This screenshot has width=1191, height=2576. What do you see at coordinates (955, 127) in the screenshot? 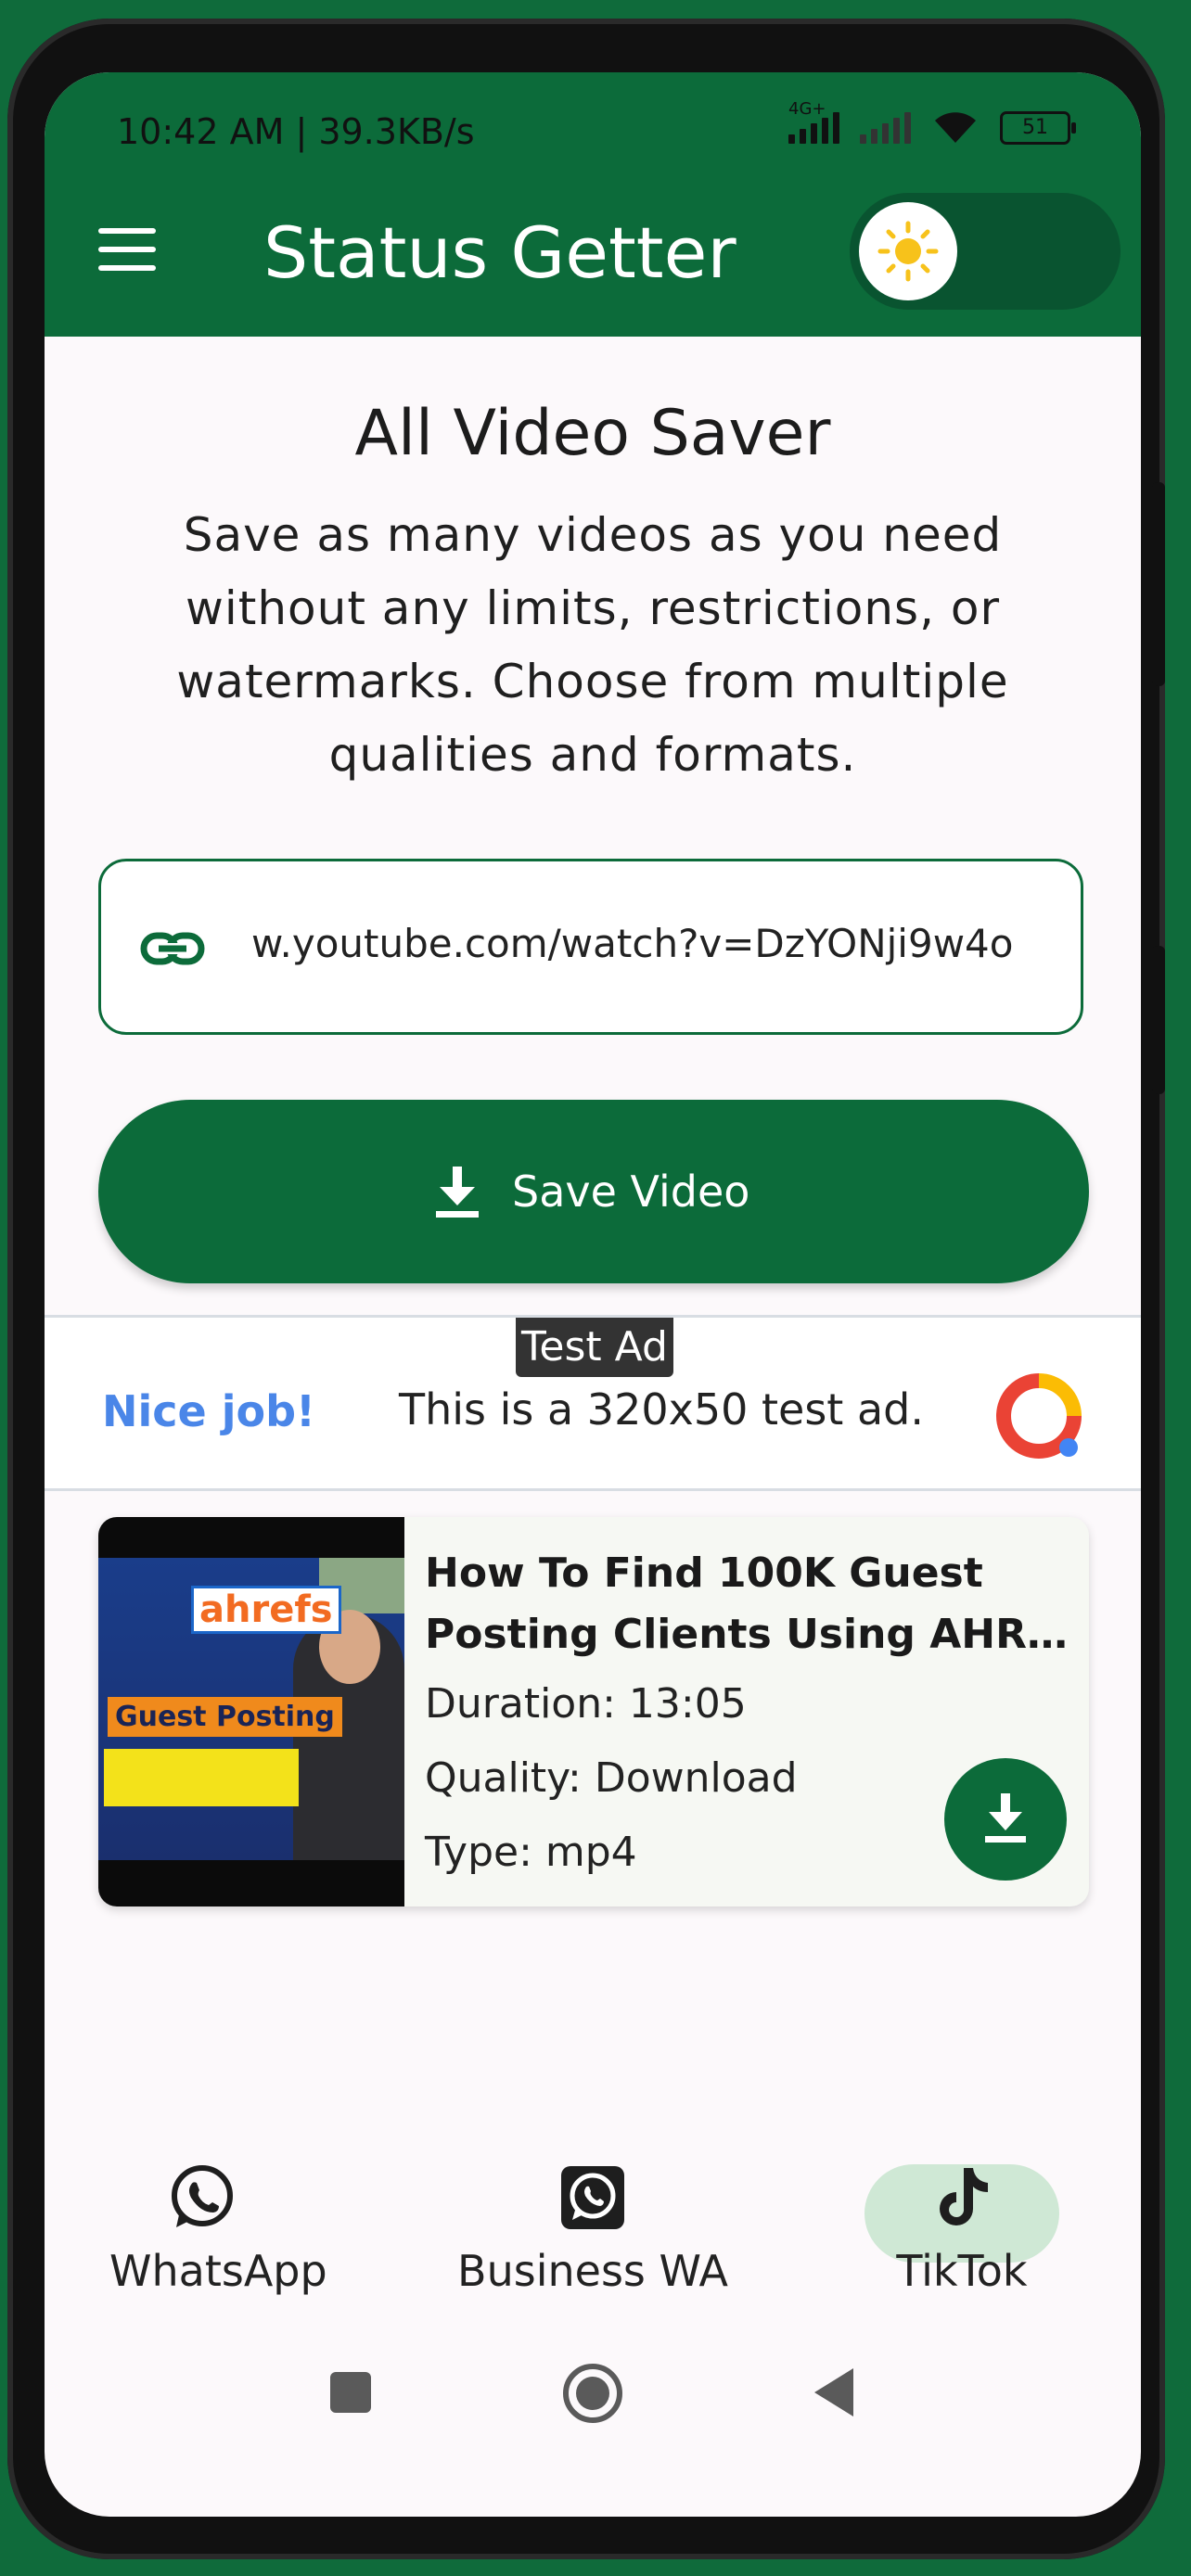
I see `wifi-icon` at bounding box center [955, 127].